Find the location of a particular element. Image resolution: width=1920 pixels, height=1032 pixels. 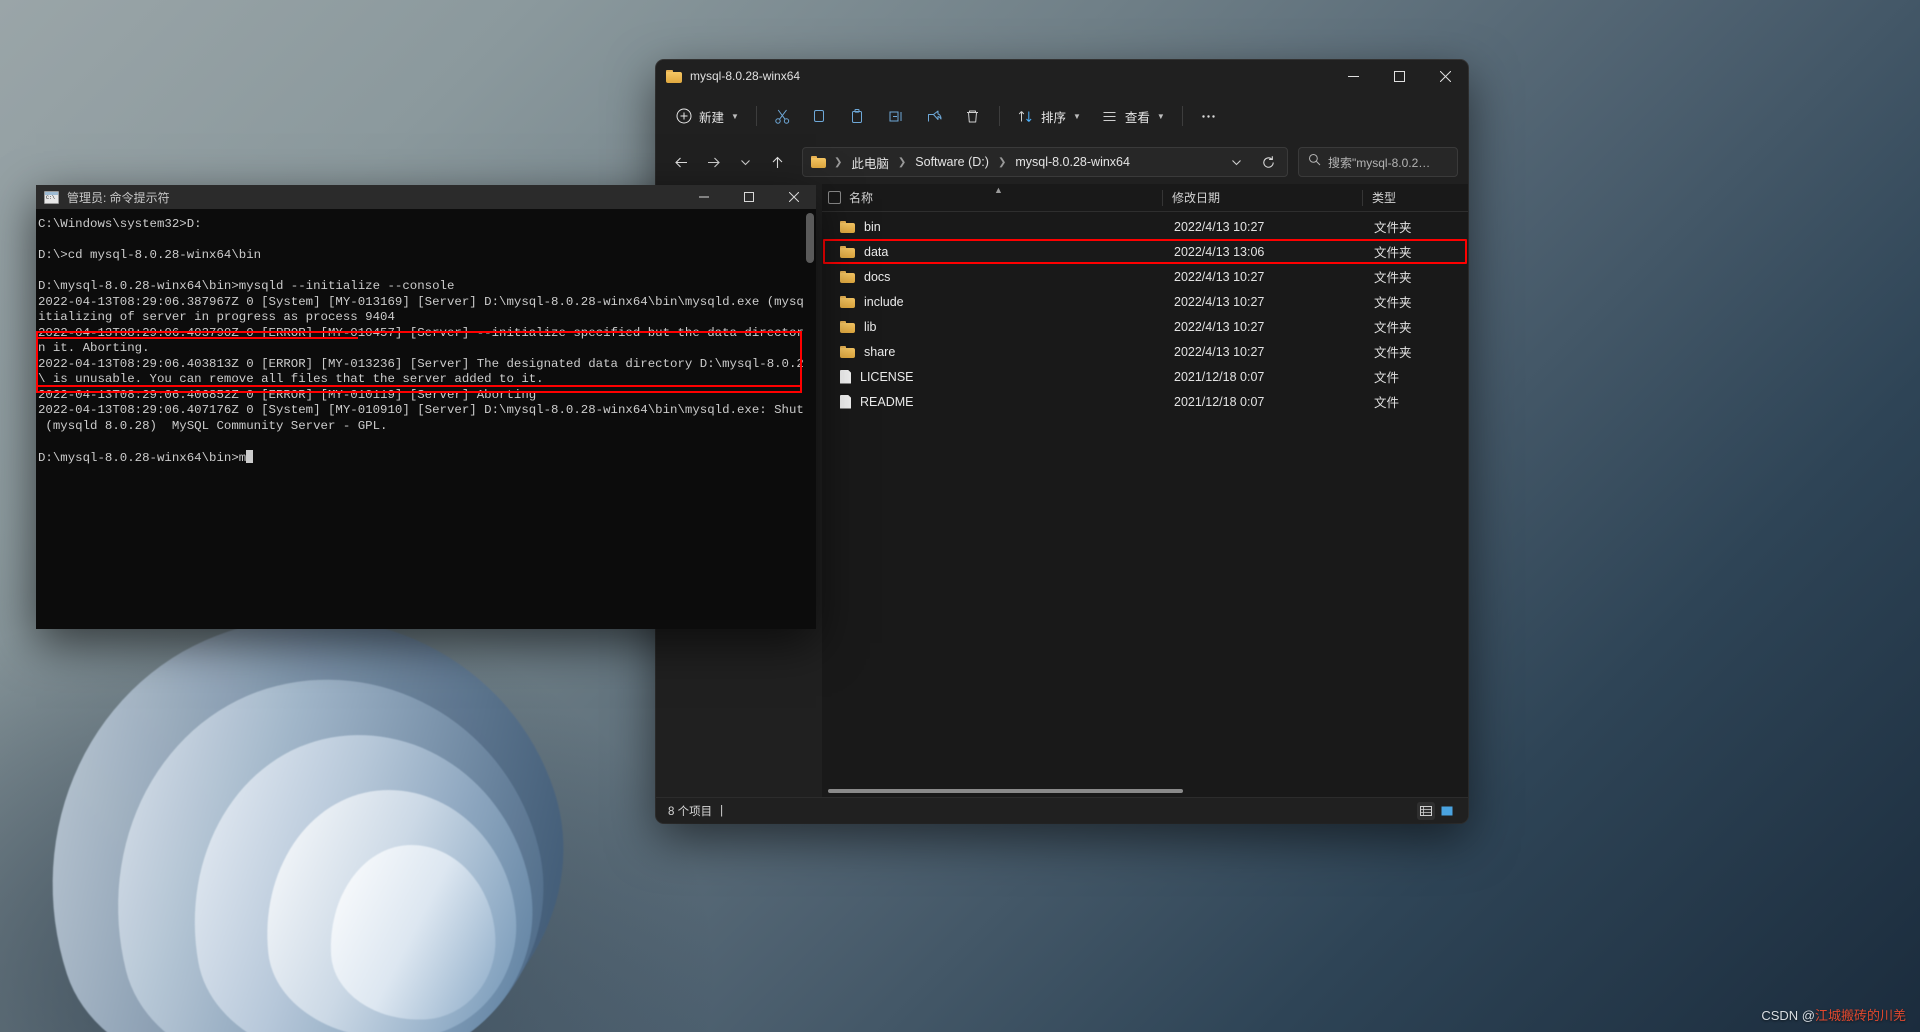

new-button: 新建 ▼ is located at coordinates (707, 116).